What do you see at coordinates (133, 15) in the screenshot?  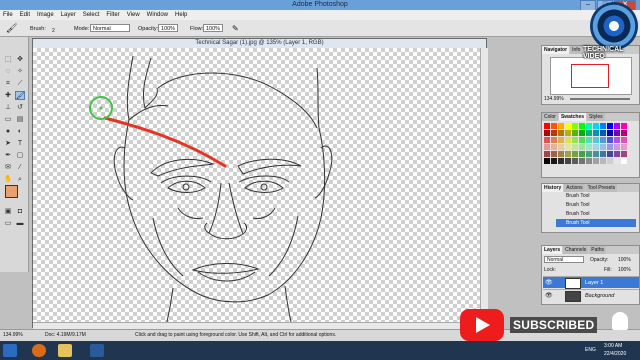 I see `menu-view: View` at bounding box center [133, 15].